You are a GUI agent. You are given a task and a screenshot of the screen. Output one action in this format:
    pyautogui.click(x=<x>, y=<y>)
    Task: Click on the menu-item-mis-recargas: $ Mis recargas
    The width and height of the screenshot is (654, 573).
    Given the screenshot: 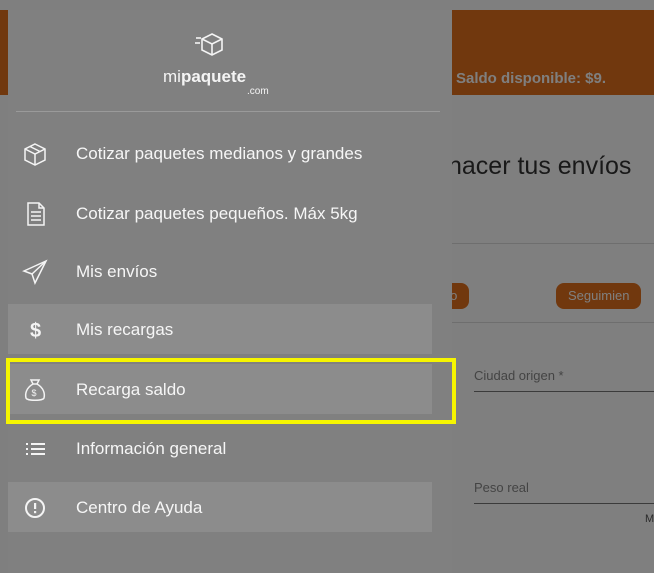 What is the action you would take?
    pyautogui.click(x=220, y=329)
    